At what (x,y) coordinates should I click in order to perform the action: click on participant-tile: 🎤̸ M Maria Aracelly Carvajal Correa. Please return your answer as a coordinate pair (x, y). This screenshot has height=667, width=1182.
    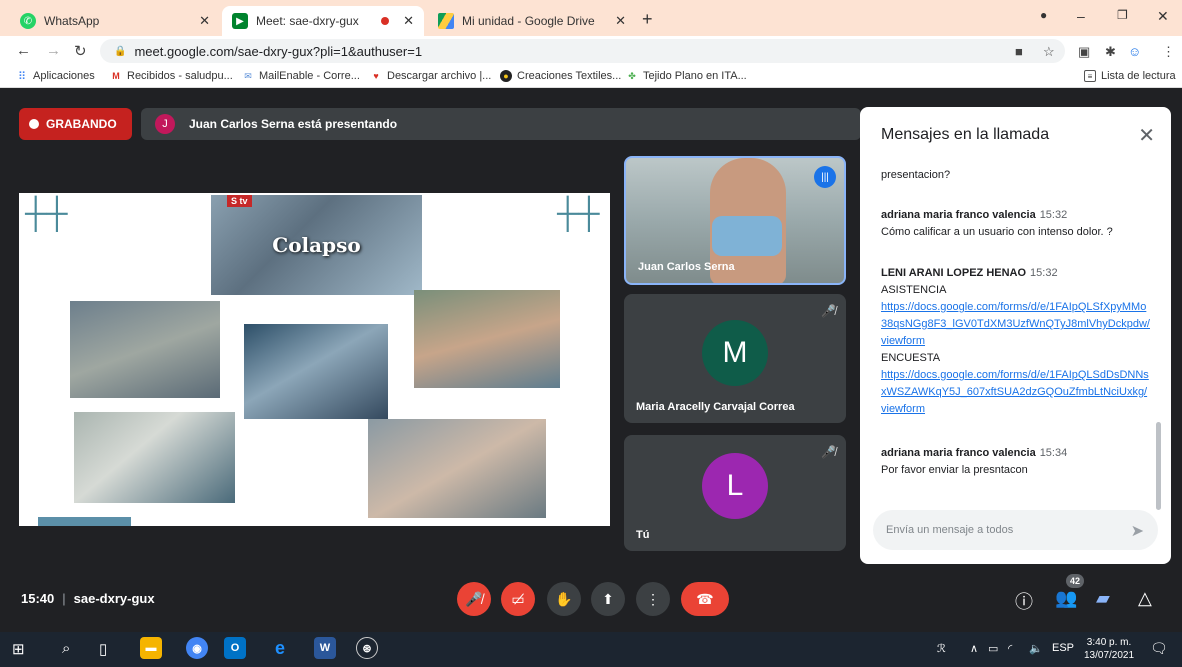
    Looking at the image, I should click on (735, 358).